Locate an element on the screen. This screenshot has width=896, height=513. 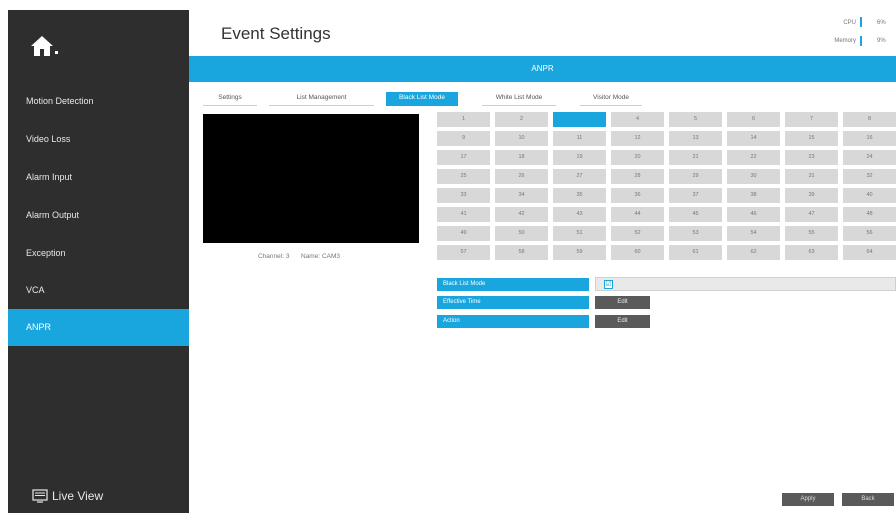
channel-button: 49 is located at coordinates (463, 233).